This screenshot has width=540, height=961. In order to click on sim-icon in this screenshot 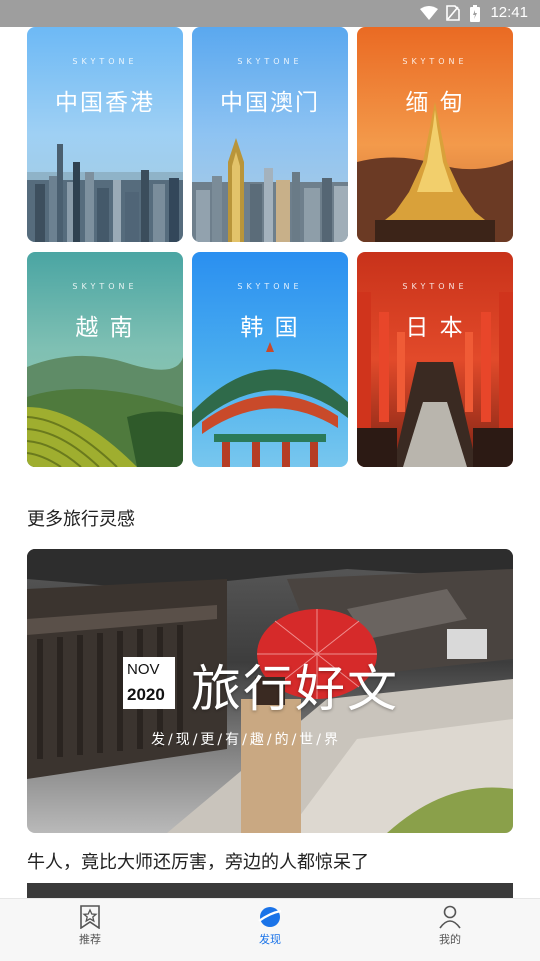, I will do `click(453, 13)`.